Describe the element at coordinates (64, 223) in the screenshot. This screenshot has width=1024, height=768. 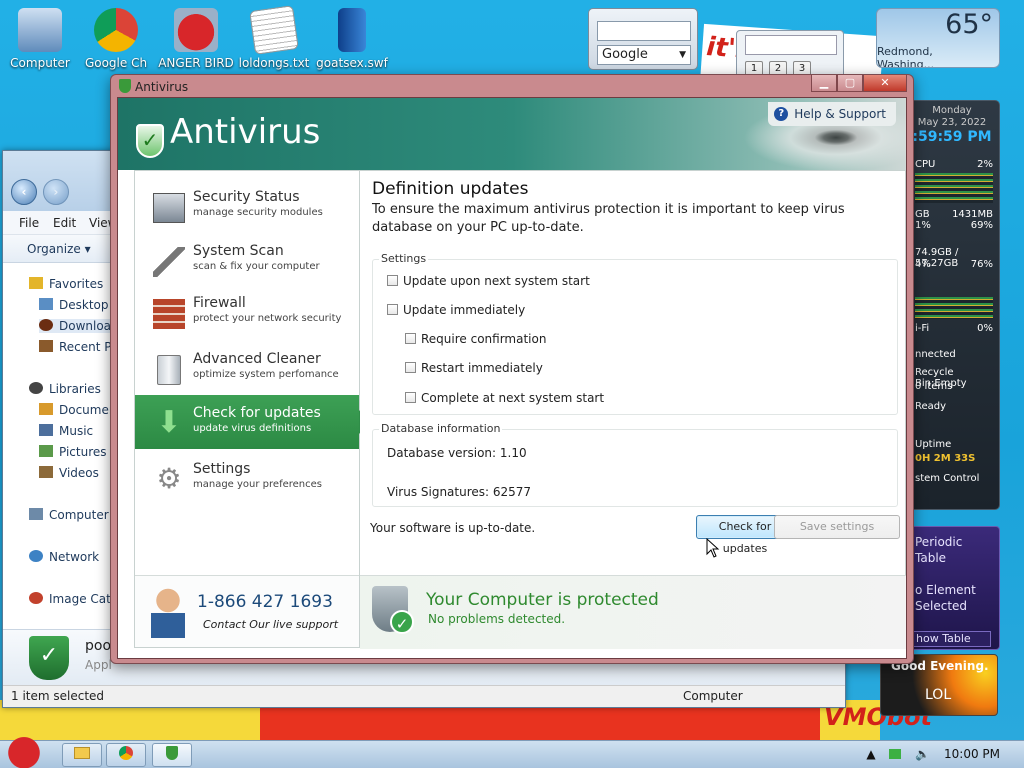
I see `menu-edit: Edit` at that location.